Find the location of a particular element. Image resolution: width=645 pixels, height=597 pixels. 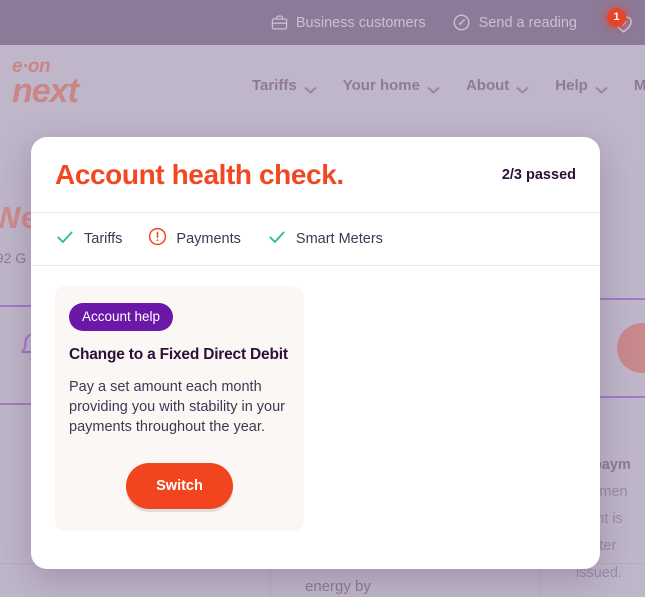

switch-button: Switch is located at coordinates (179, 486).